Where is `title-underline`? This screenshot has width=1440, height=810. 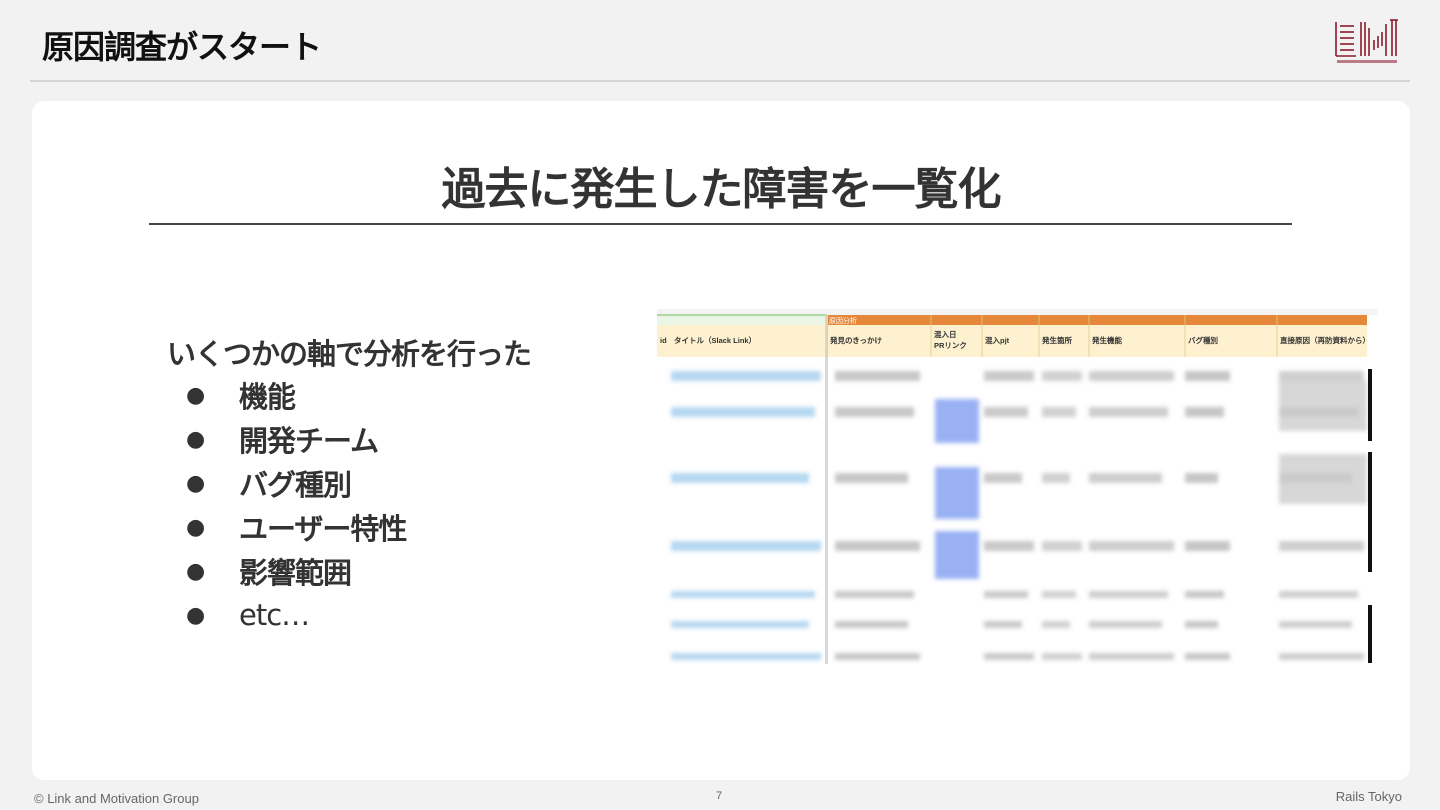 title-underline is located at coordinates (720, 224).